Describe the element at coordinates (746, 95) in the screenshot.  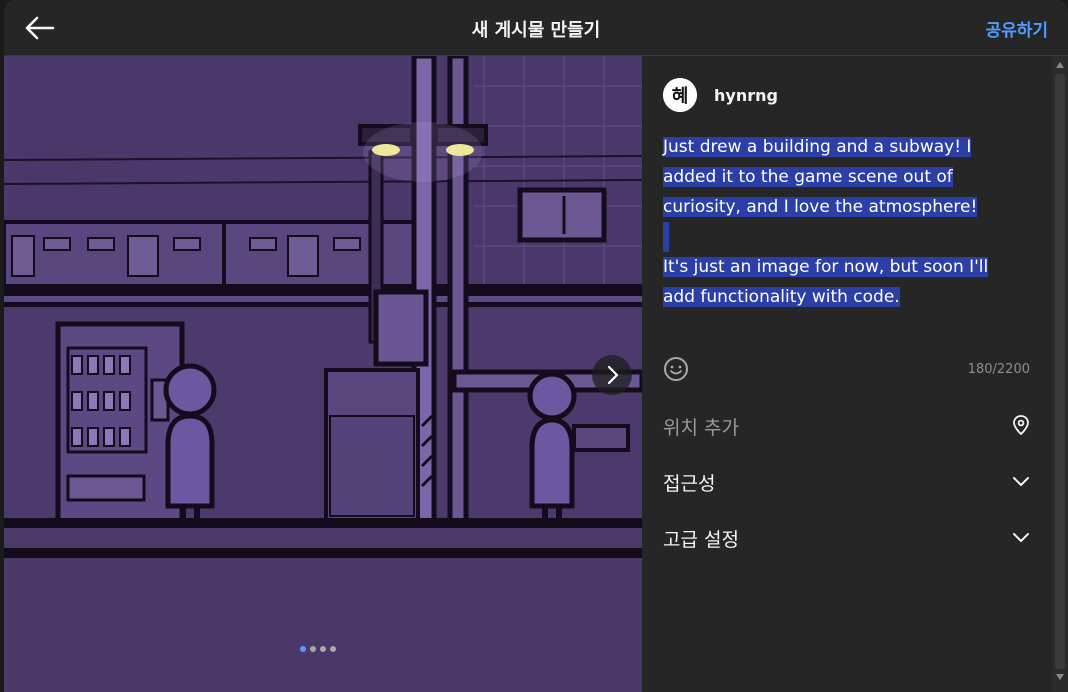
I see `username: hynrng` at that location.